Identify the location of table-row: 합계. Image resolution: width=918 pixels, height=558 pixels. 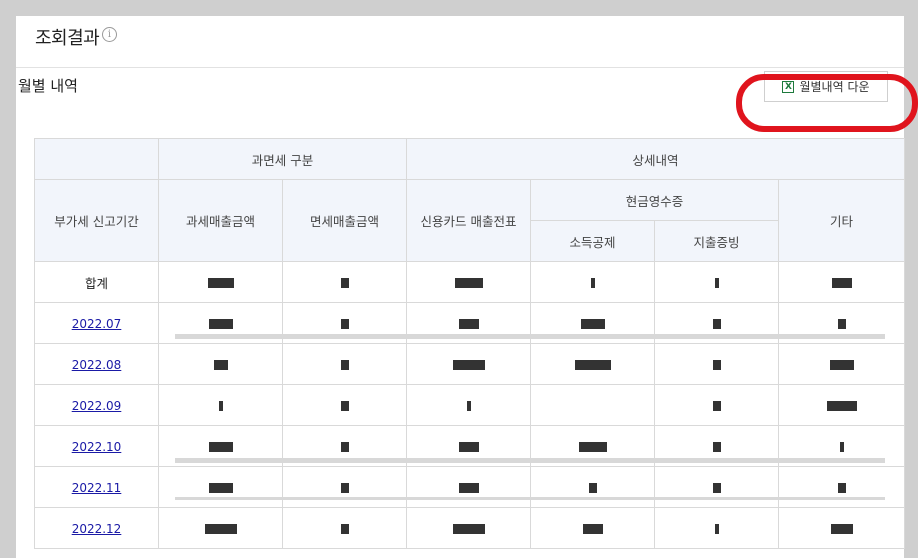
(470, 282).